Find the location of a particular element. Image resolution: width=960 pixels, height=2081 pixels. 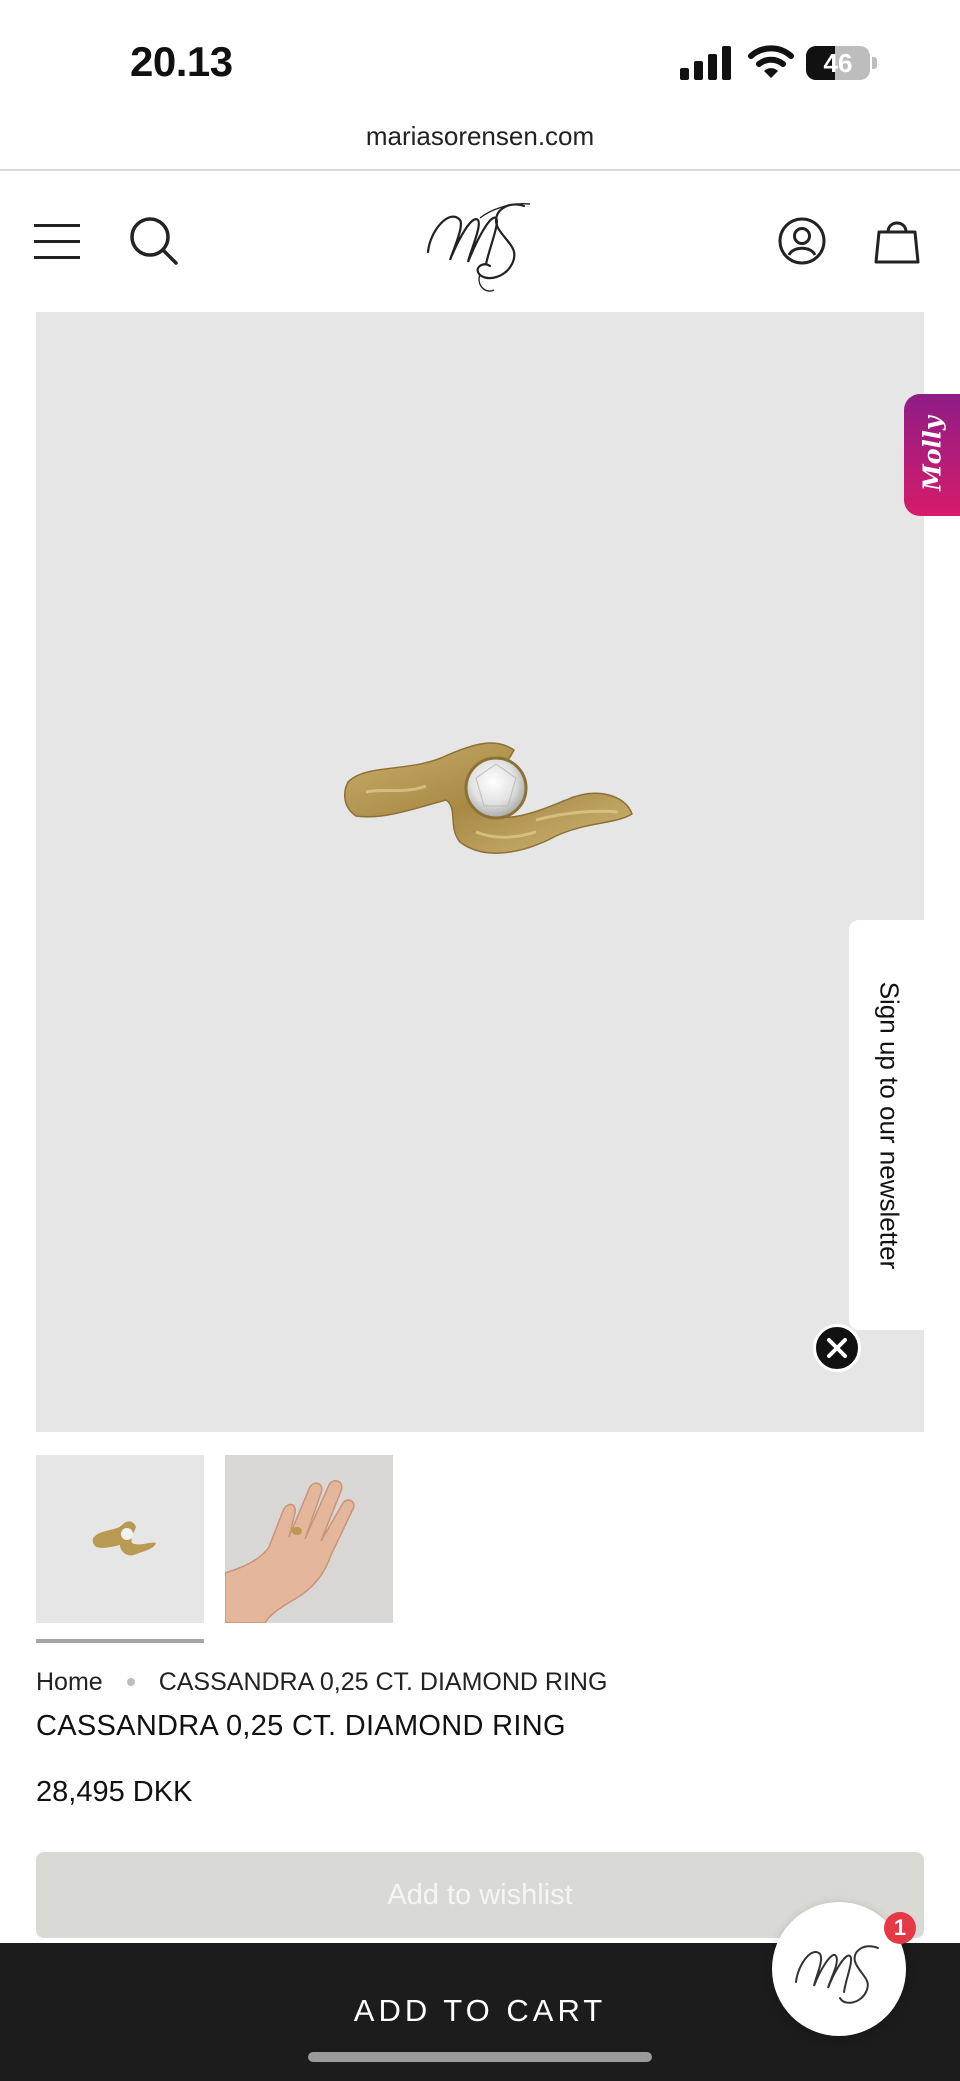

ring-image is located at coordinates (488, 798).